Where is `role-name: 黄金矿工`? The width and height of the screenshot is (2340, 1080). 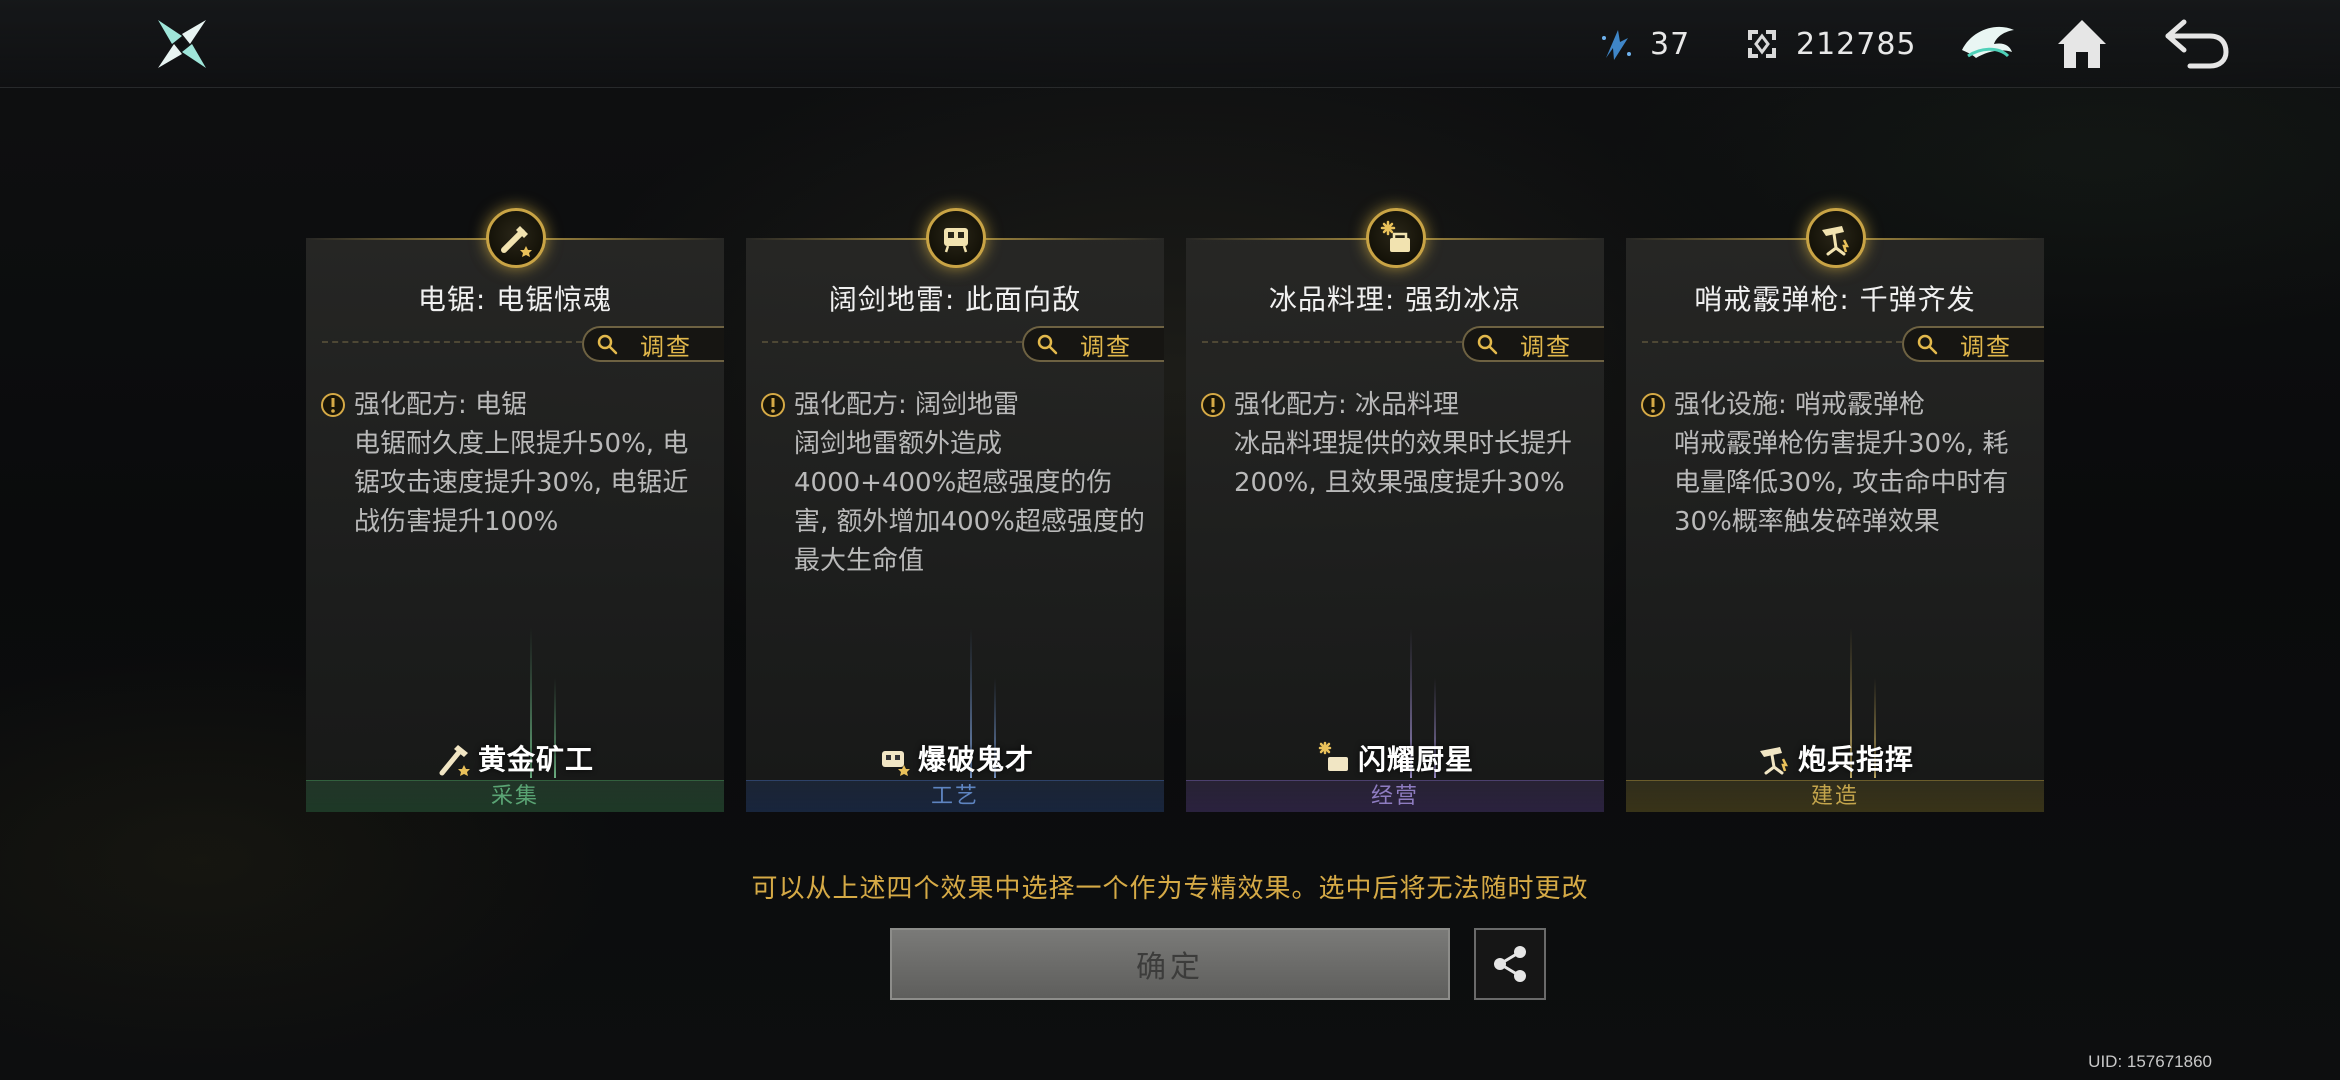
role-name: 黄金矿工 is located at coordinates (535, 759).